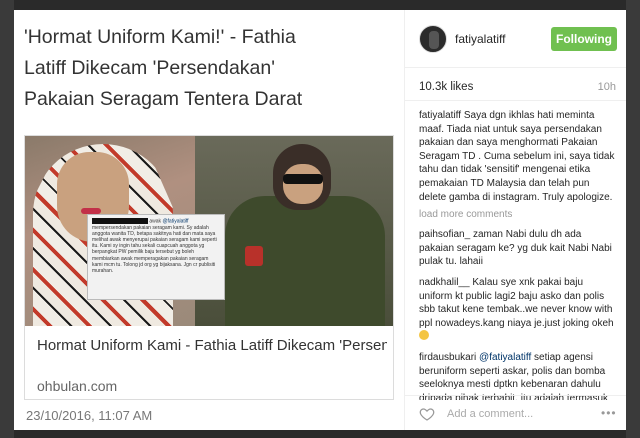 The width and height of the screenshot is (640, 438). Describe the element at coordinates (444, 282) in the screenshot. I see `comment-user: nadkhalil__` at that location.